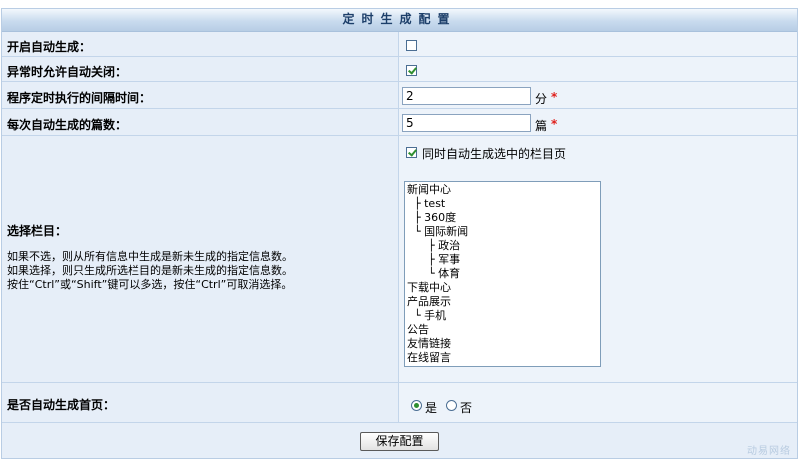  What do you see at coordinates (502, 204) in the screenshot?
I see `column-option: ├ test` at bounding box center [502, 204].